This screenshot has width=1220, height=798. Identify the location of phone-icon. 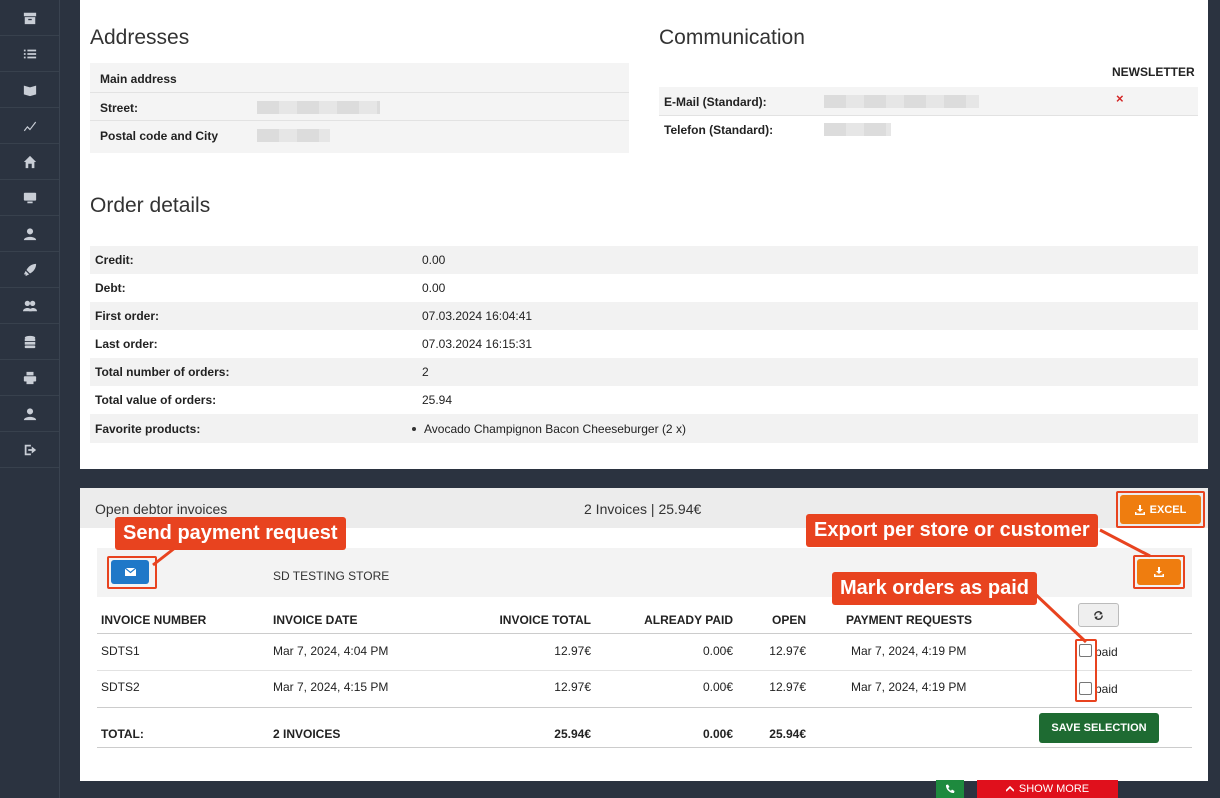
(950, 789).